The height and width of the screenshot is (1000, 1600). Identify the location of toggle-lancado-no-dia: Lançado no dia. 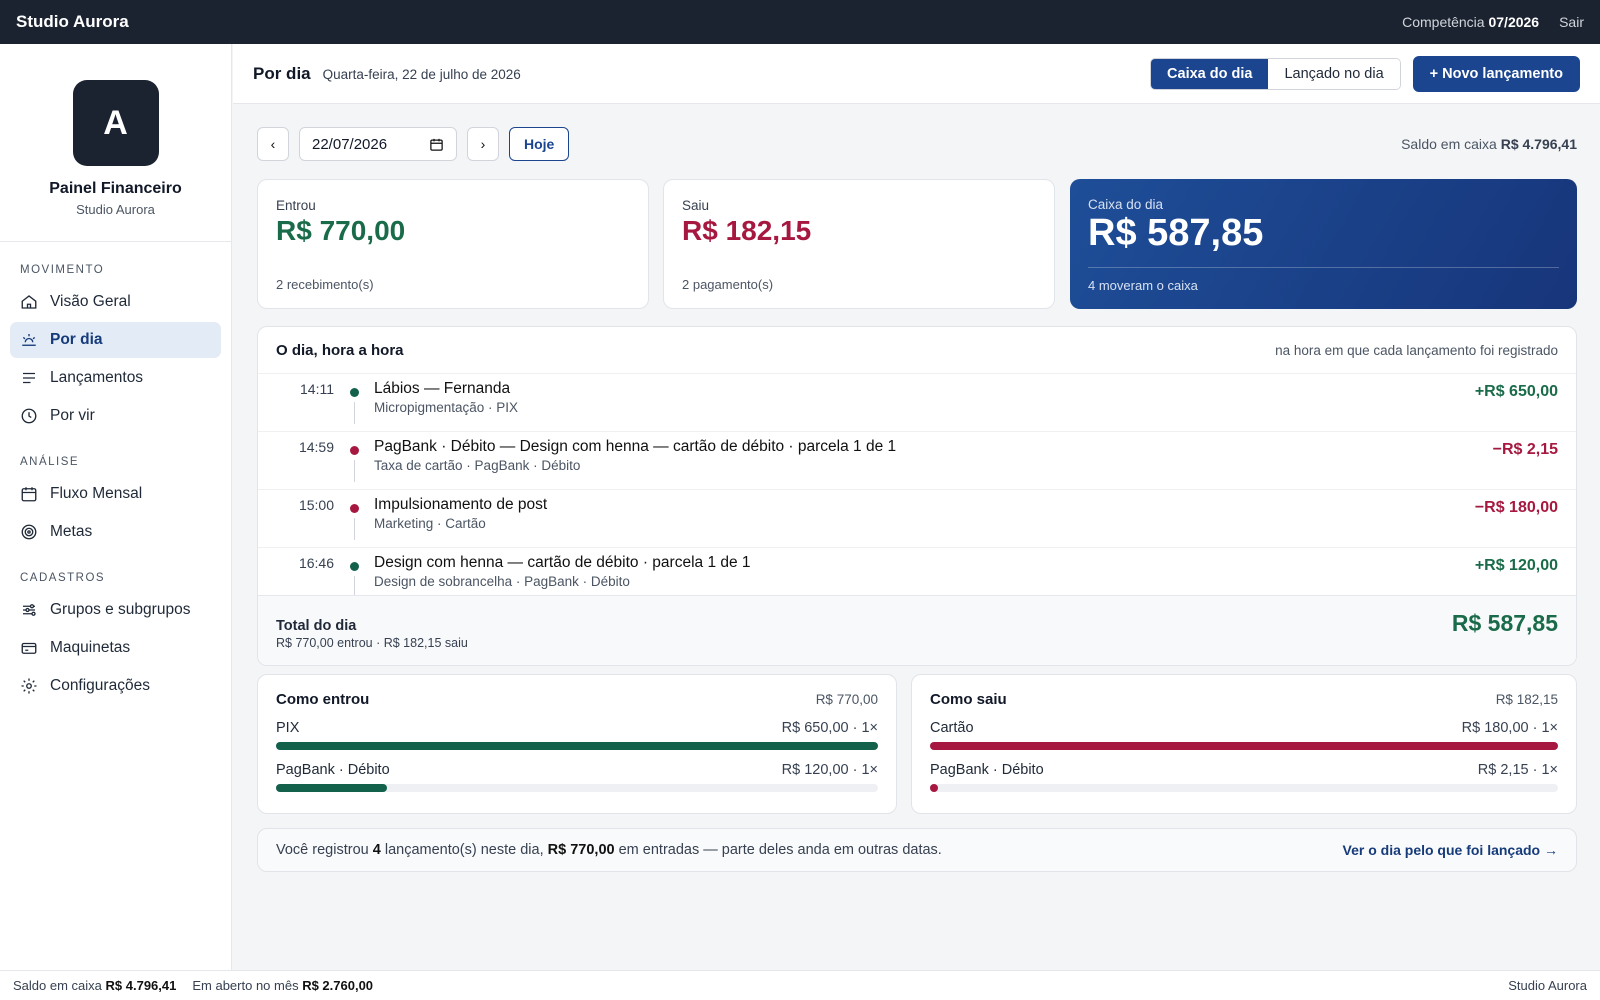
(1334, 73).